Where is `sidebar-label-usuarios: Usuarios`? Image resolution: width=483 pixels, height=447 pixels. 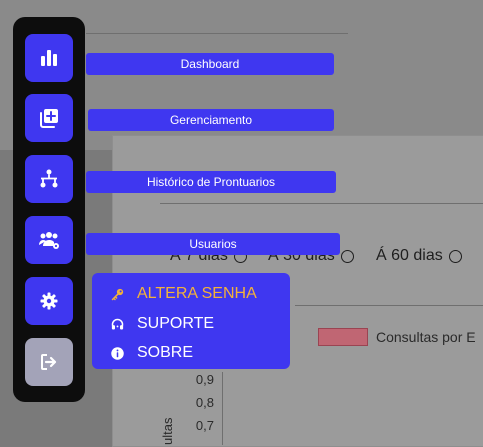
sidebar-label-usuarios: Usuarios is located at coordinates (213, 244).